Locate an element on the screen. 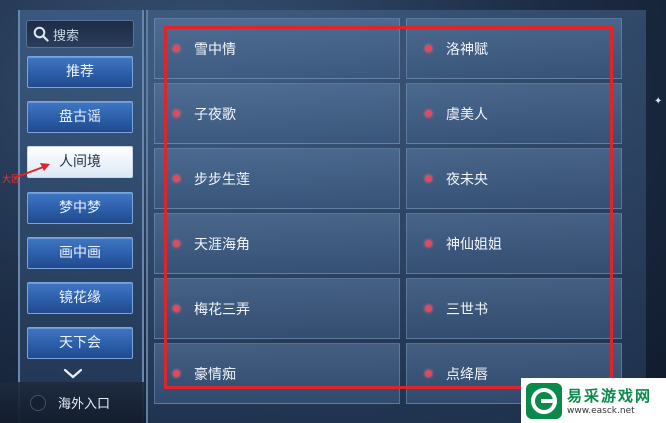 The width and height of the screenshot is (666, 423). sidebar-item-mengzhongmeng: 梦中梦 is located at coordinates (80, 208).